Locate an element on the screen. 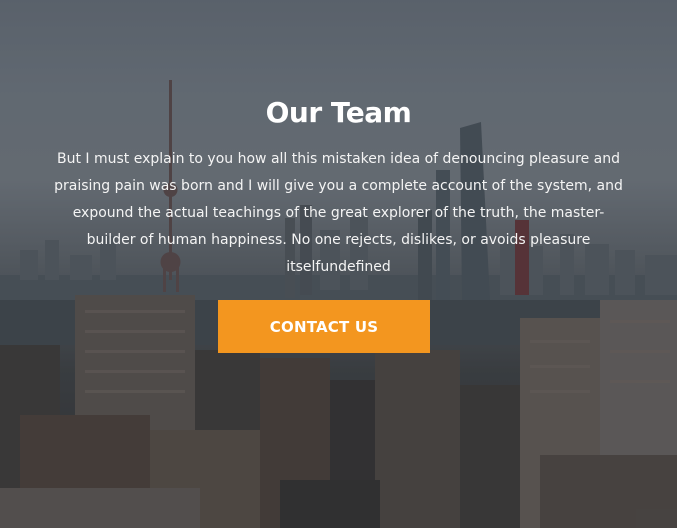 The height and width of the screenshot is (528, 677). contact-us-button: CONTACT US is located at coordinates (324, 326).